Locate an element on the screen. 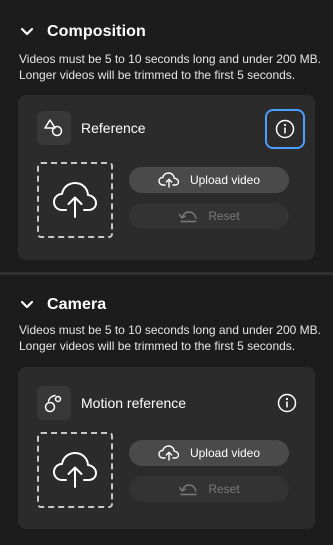 This screenshot has height=545, width=333. composition-section-header: Composition is located at coordinates (83, 32).